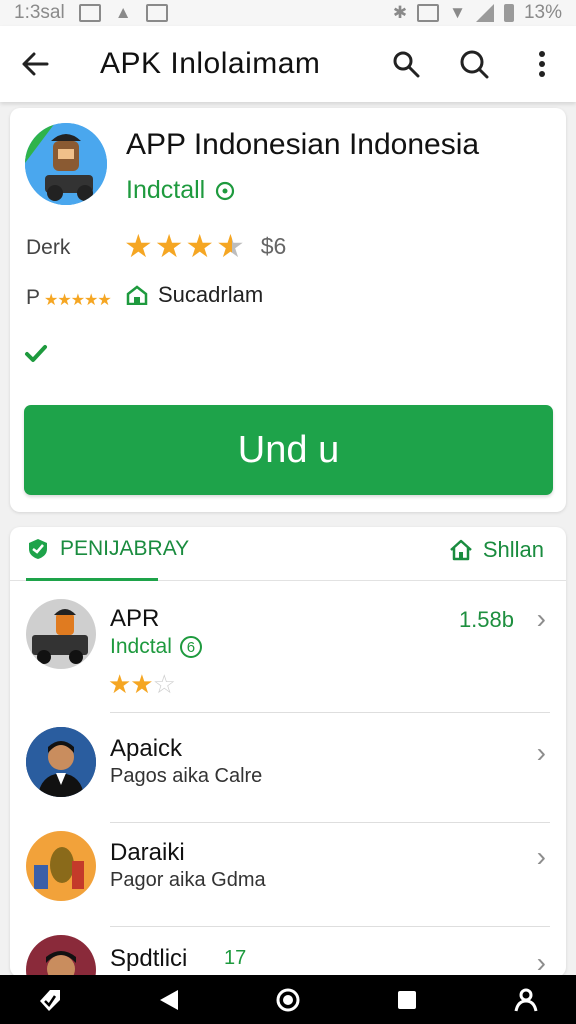  What do you see at coordinates (400, 12) in the screenshot?
I see `bluetooth-icon: ✱` at bounding box center [400, 12].